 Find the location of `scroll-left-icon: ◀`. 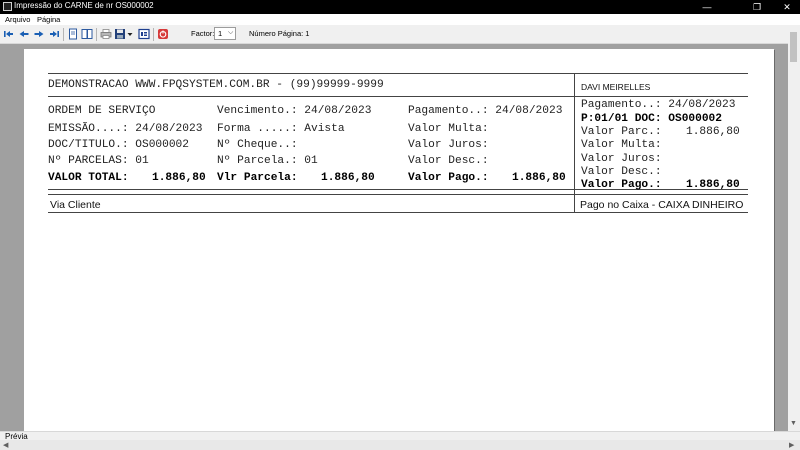

scroll-left-icon: ◀ is located at coordinates (5, 445).